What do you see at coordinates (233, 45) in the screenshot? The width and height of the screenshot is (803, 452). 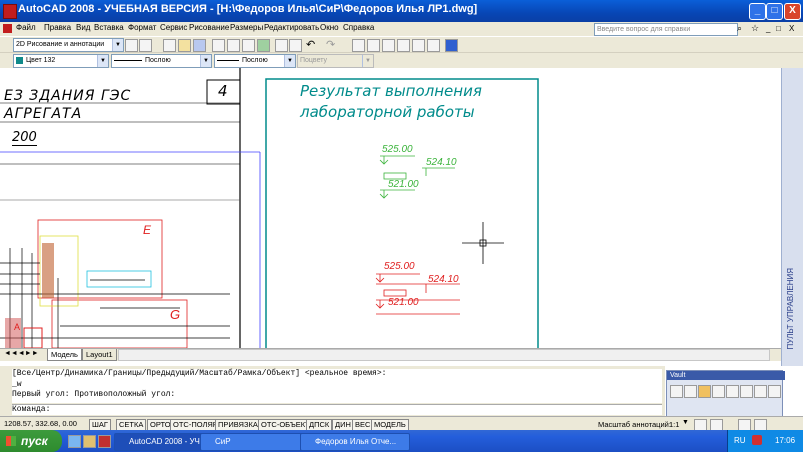 I see `preview-icon` at bounding box center [233, 45].